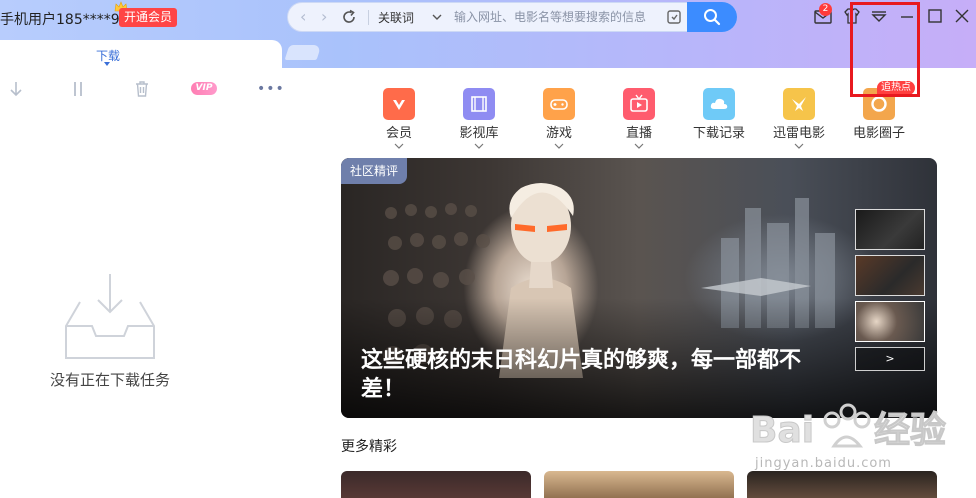  What do you see at coordinates (638, 133) in the screenshot?
I see `nav-item-label: 直播` at bounding box center [638, 133].